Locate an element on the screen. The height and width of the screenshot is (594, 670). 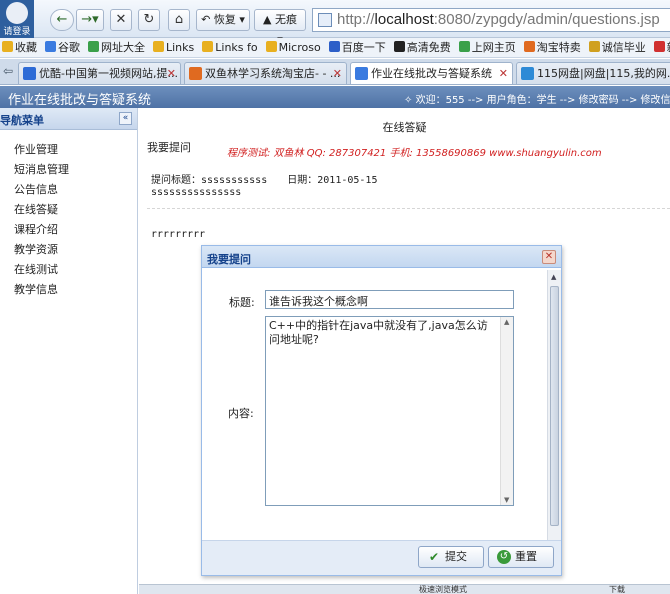
forward-arrow-icon: →▾ is located at coordinates (90, 19).